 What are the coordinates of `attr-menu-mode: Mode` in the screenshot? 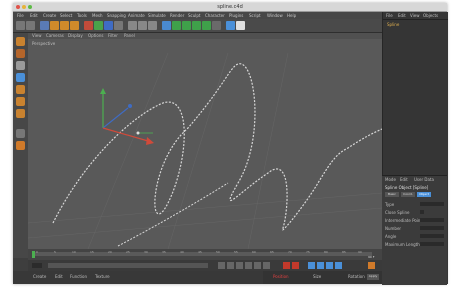 It's located at (390, 179).